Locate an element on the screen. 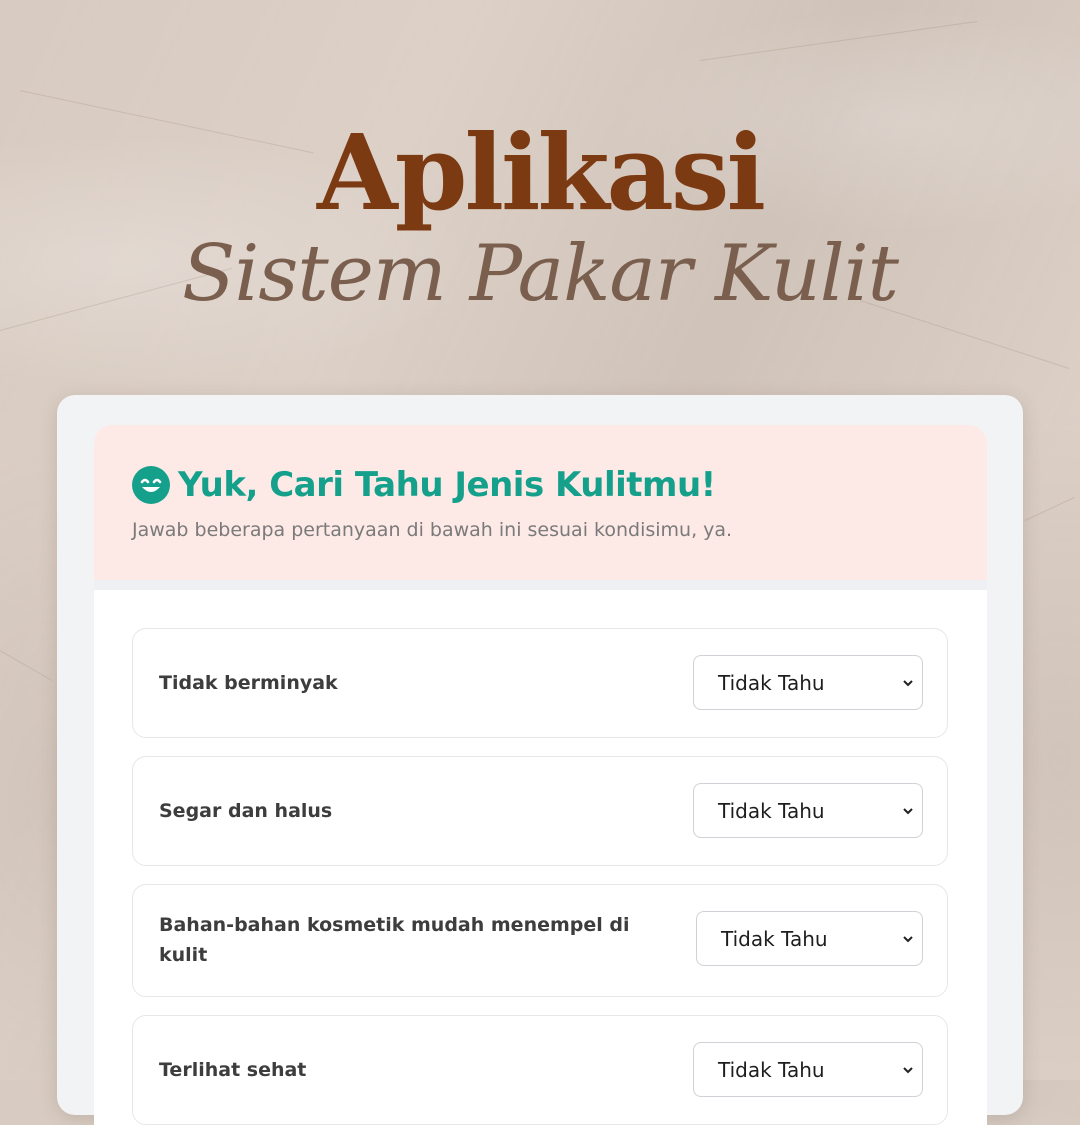  question-row: Tidak berminyak Tidak Tahu is located at coordinates (540, 683).